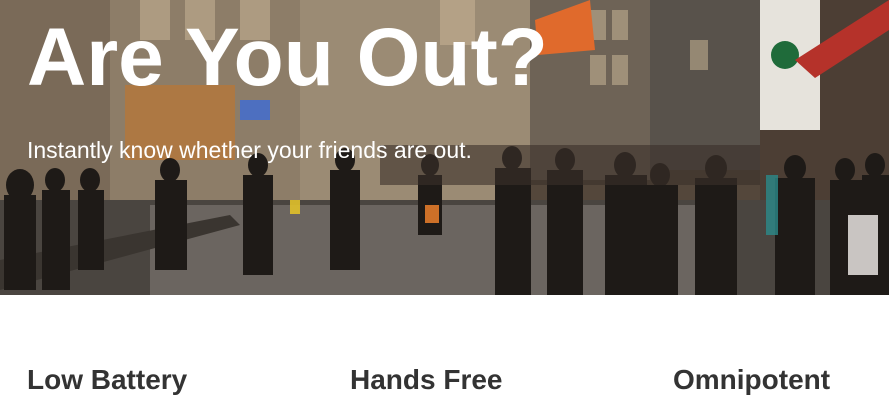 Image resolution: width=889 pixels, height=404 pixels. What do you see at coordinates (426, 379) in the screenshot?
I see `feature-heading-hands-free: Hands Free` at bounding box center [426, 379].